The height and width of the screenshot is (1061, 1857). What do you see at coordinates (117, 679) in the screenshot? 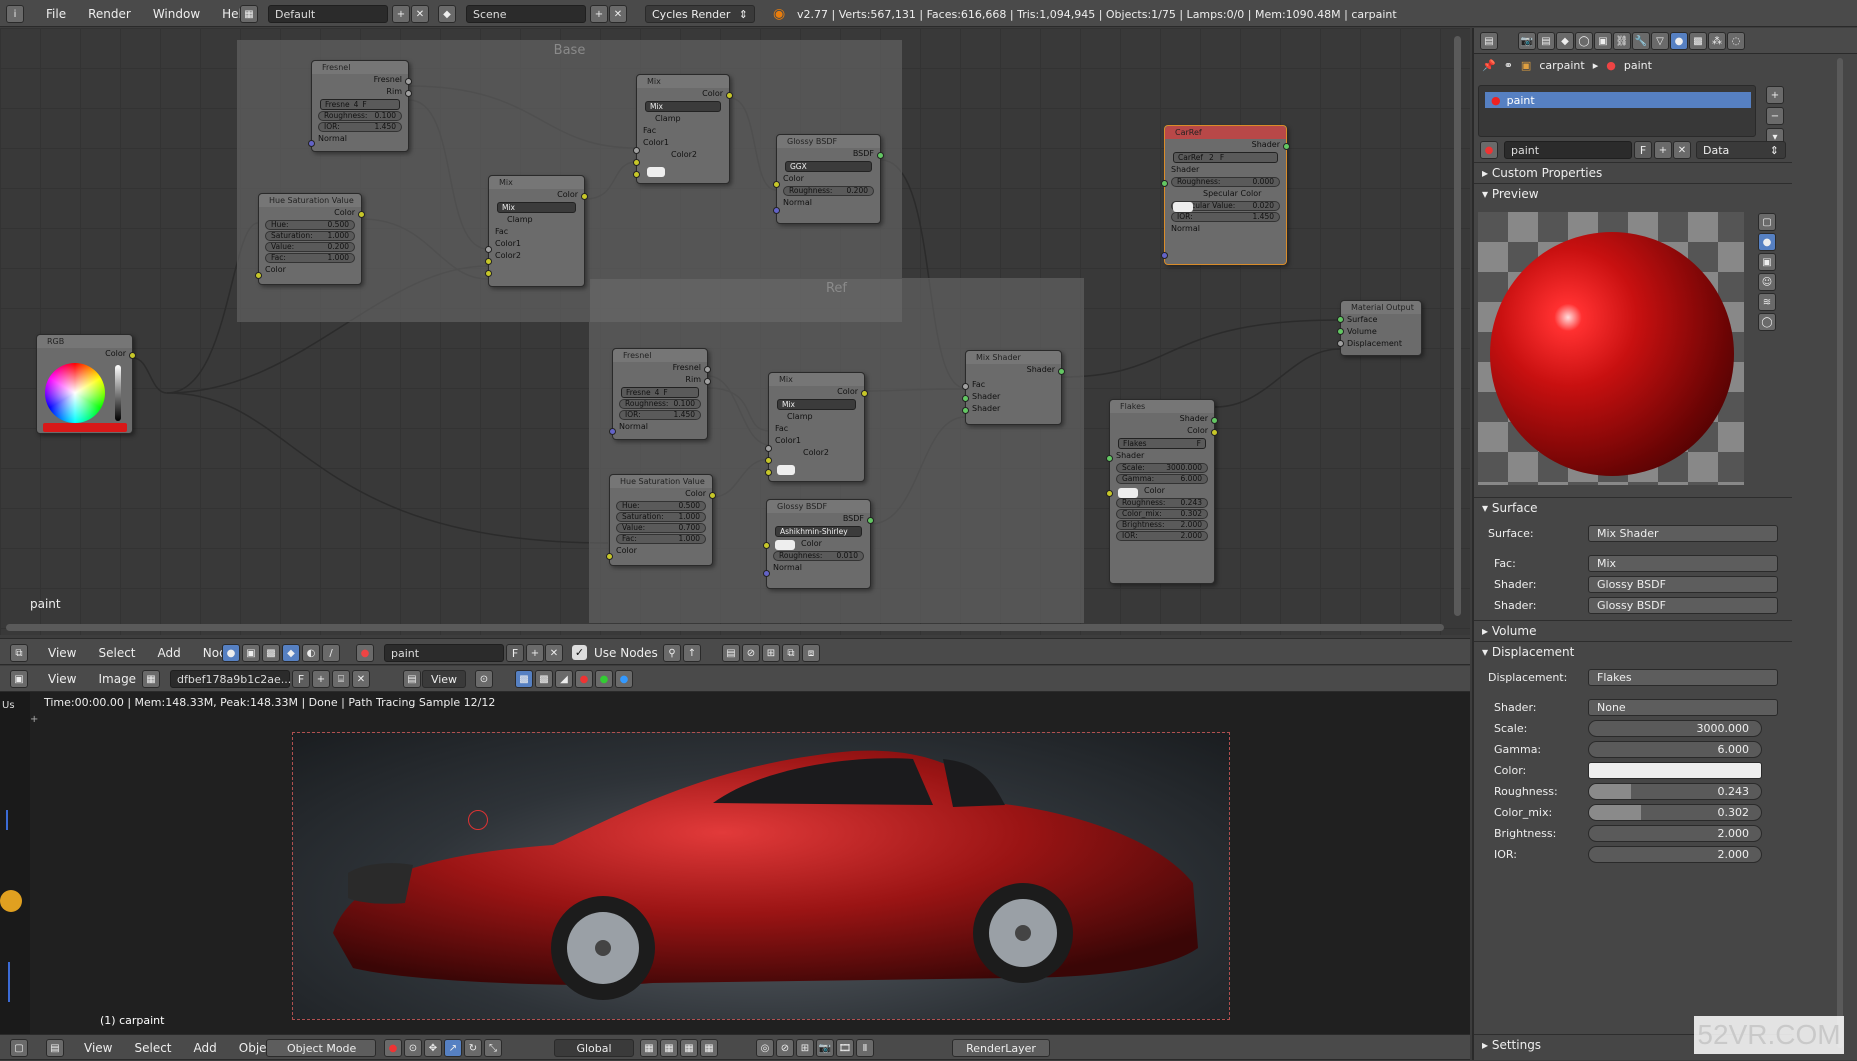
I see `menu-image: Image` at bounding box center [117, 679].